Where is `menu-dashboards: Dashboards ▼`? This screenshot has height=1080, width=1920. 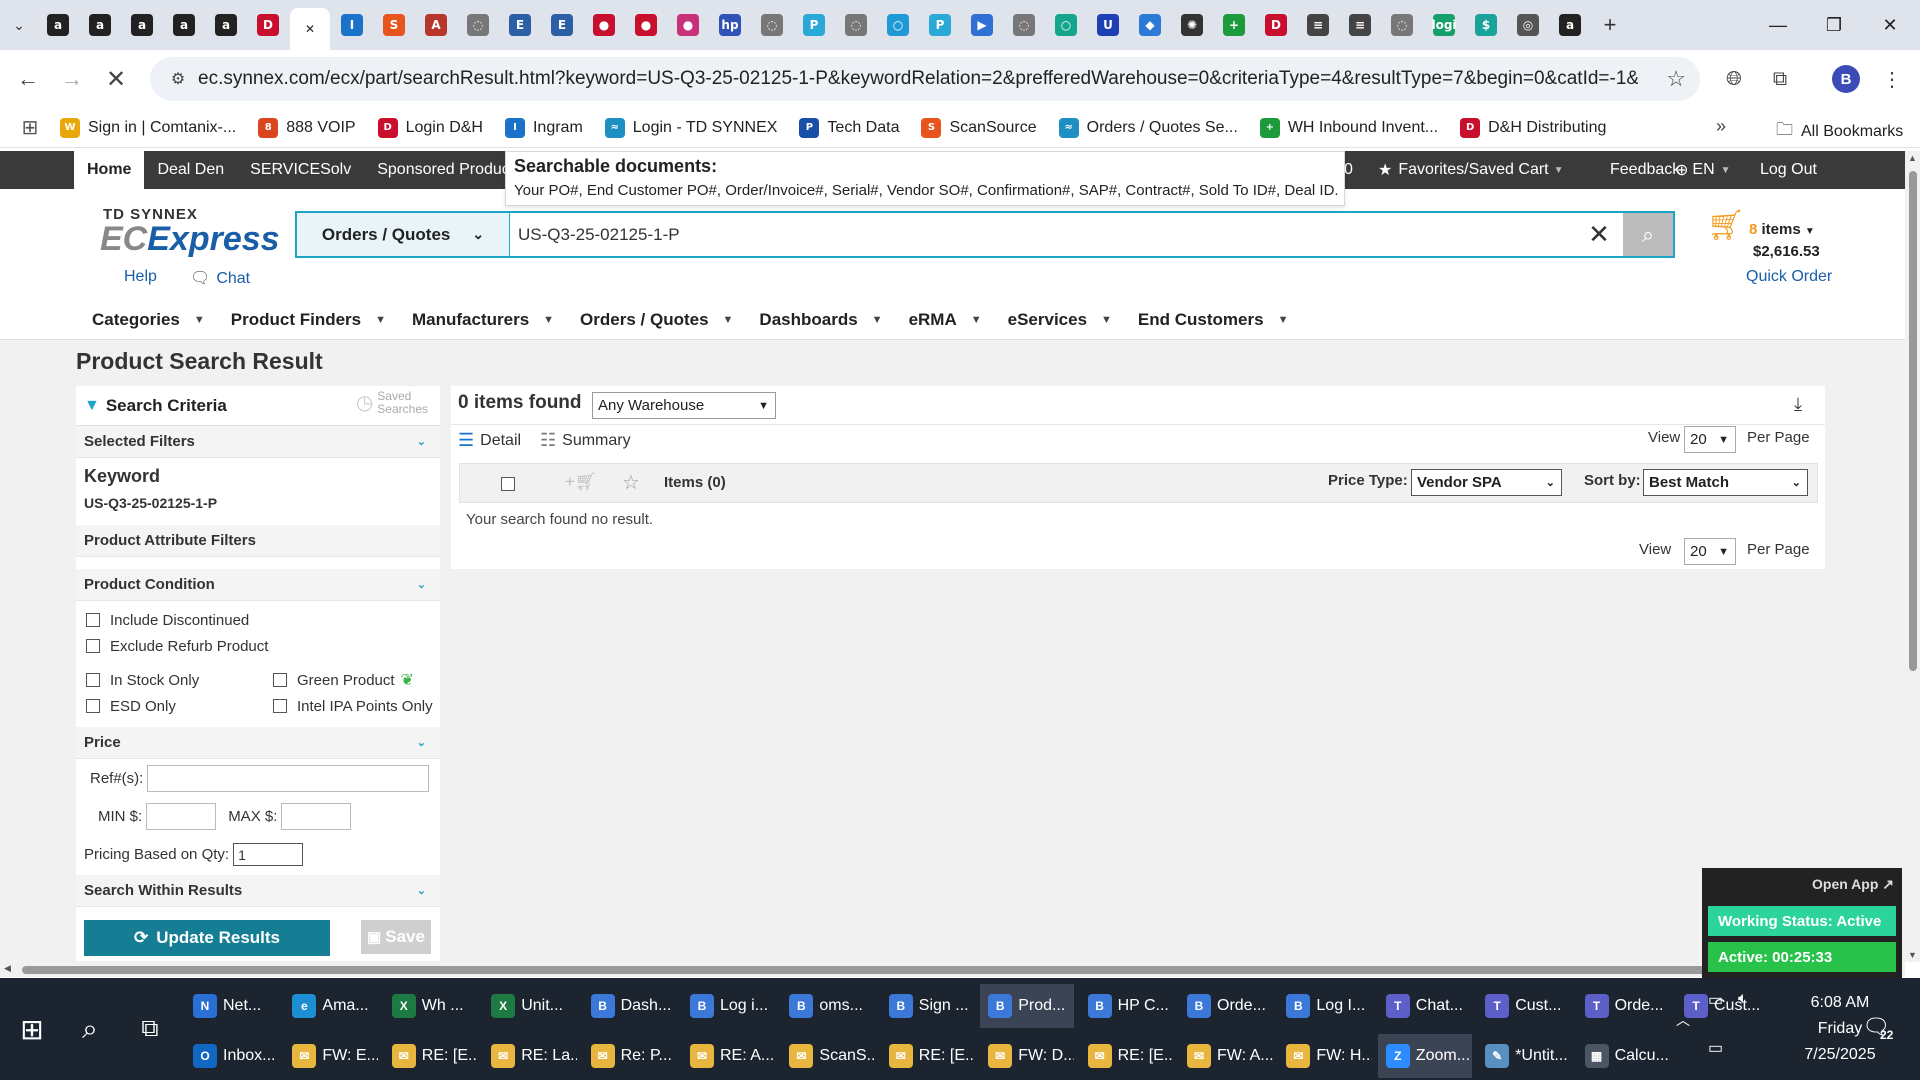
menu-dashboards: Dashboards ▼ is located at coordinates (820, 320).